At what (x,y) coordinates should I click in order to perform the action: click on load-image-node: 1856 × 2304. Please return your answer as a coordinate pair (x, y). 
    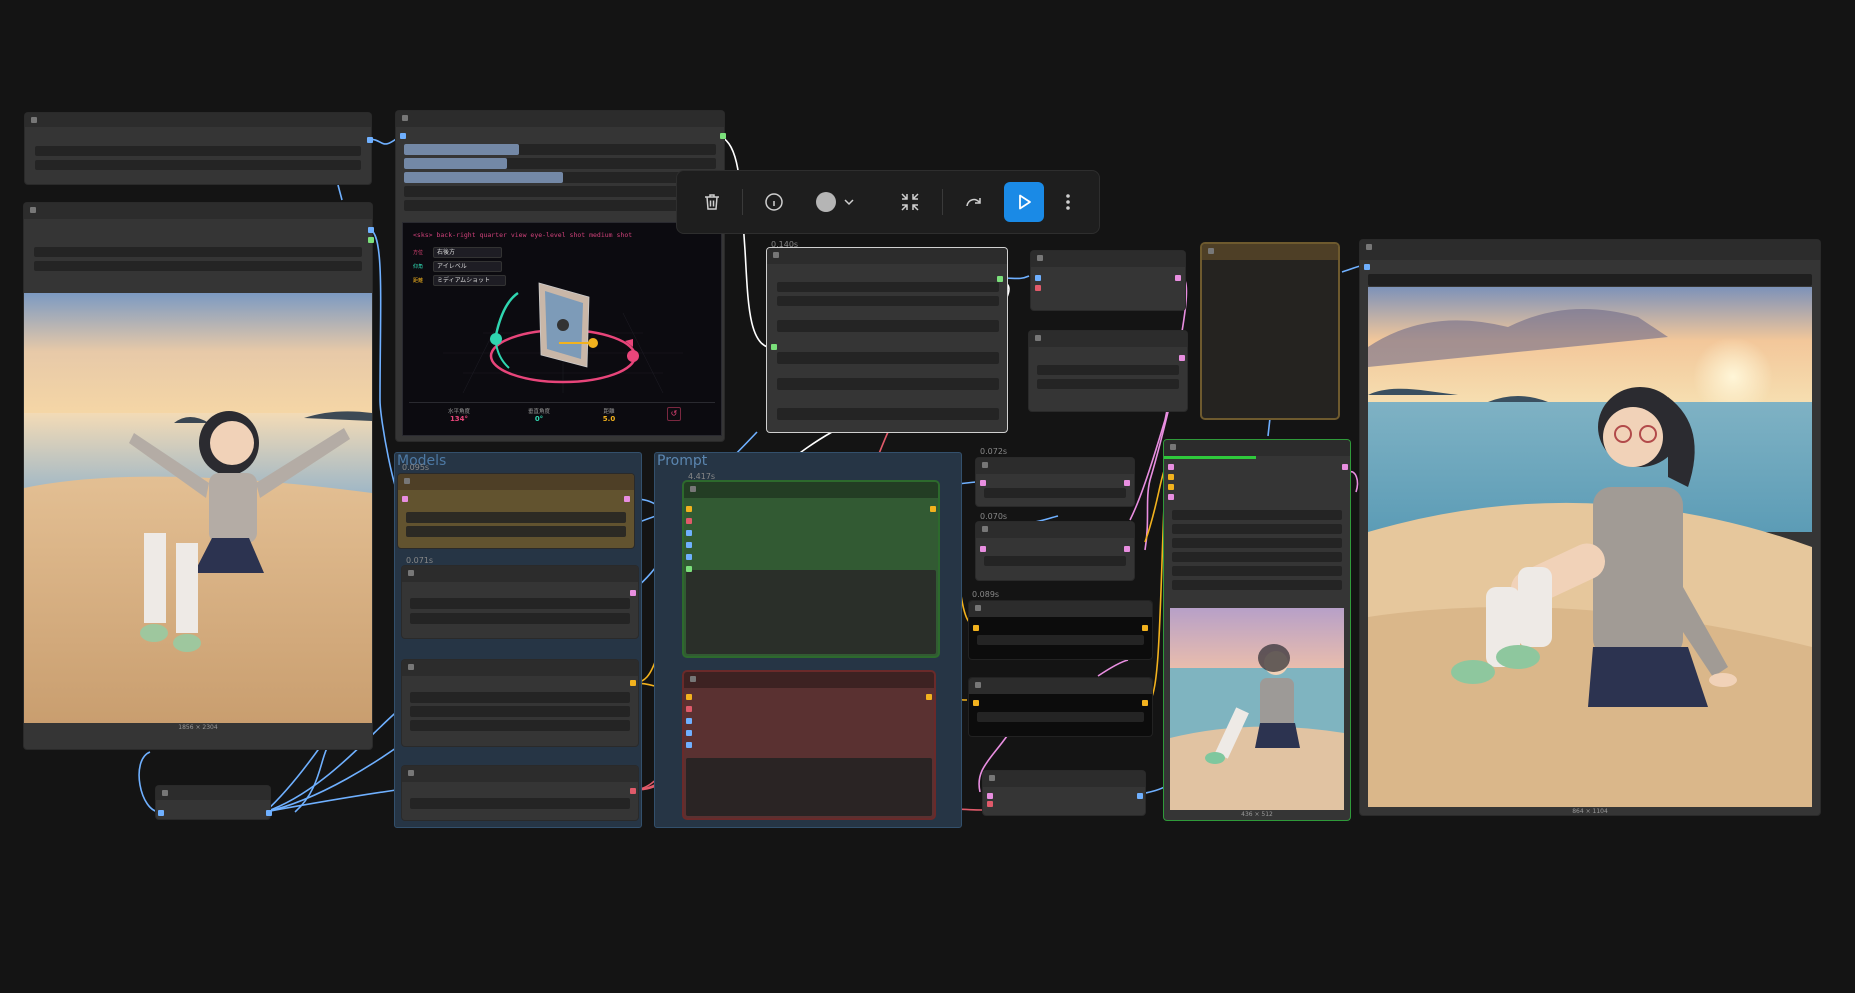
    Looking at the image, I should click on (199, 476).